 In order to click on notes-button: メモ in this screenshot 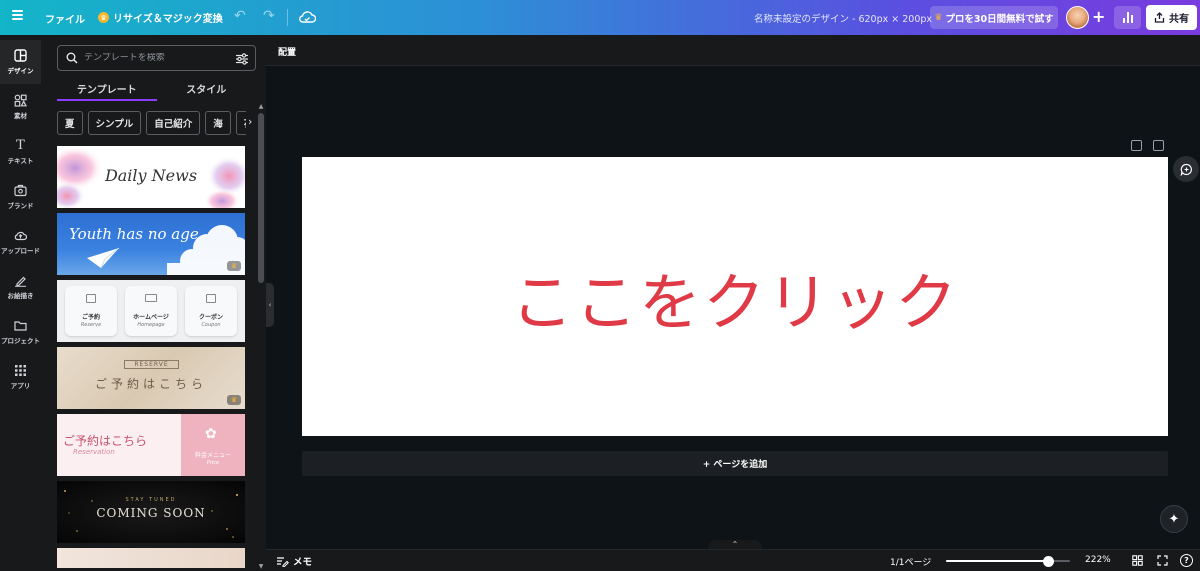, I will do `click(294, 561)`.